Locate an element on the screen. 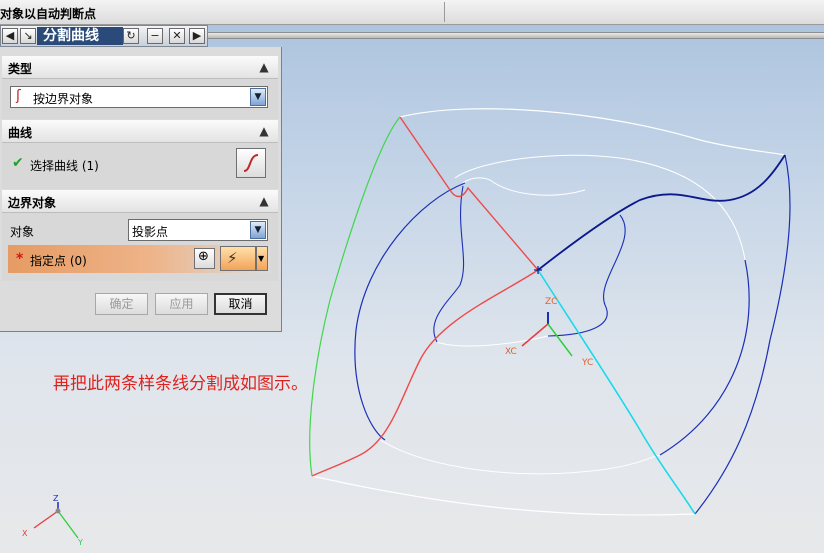 This screenshot has height=553, width=824. dialog-ribbon is located at coordinates (516, 35).